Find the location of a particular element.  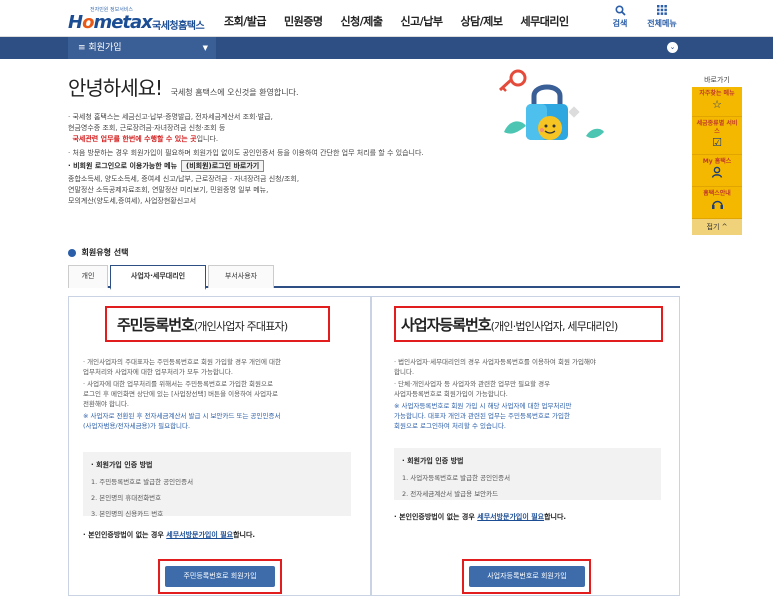

auth-method-item: 2. 본인명의 휴대전화번호 is located at coordinates (126, 498).